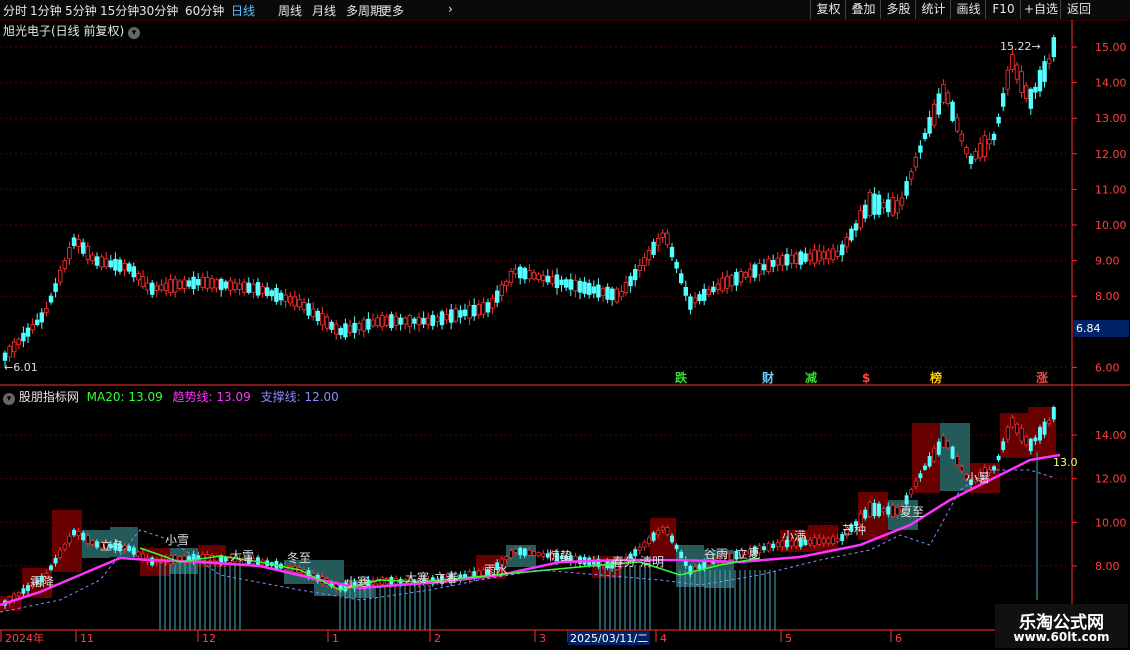 The height and width of the screenshot is (650, 1130). Describe the element at coordinates (1107, 367) in the screenshot. I see `upper-price-label: 6.00` at that location.